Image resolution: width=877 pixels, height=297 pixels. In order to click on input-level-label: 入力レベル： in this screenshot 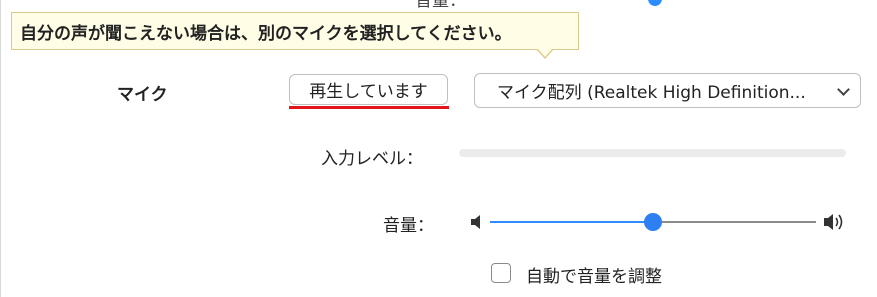, I will do `click(372, 159)`.